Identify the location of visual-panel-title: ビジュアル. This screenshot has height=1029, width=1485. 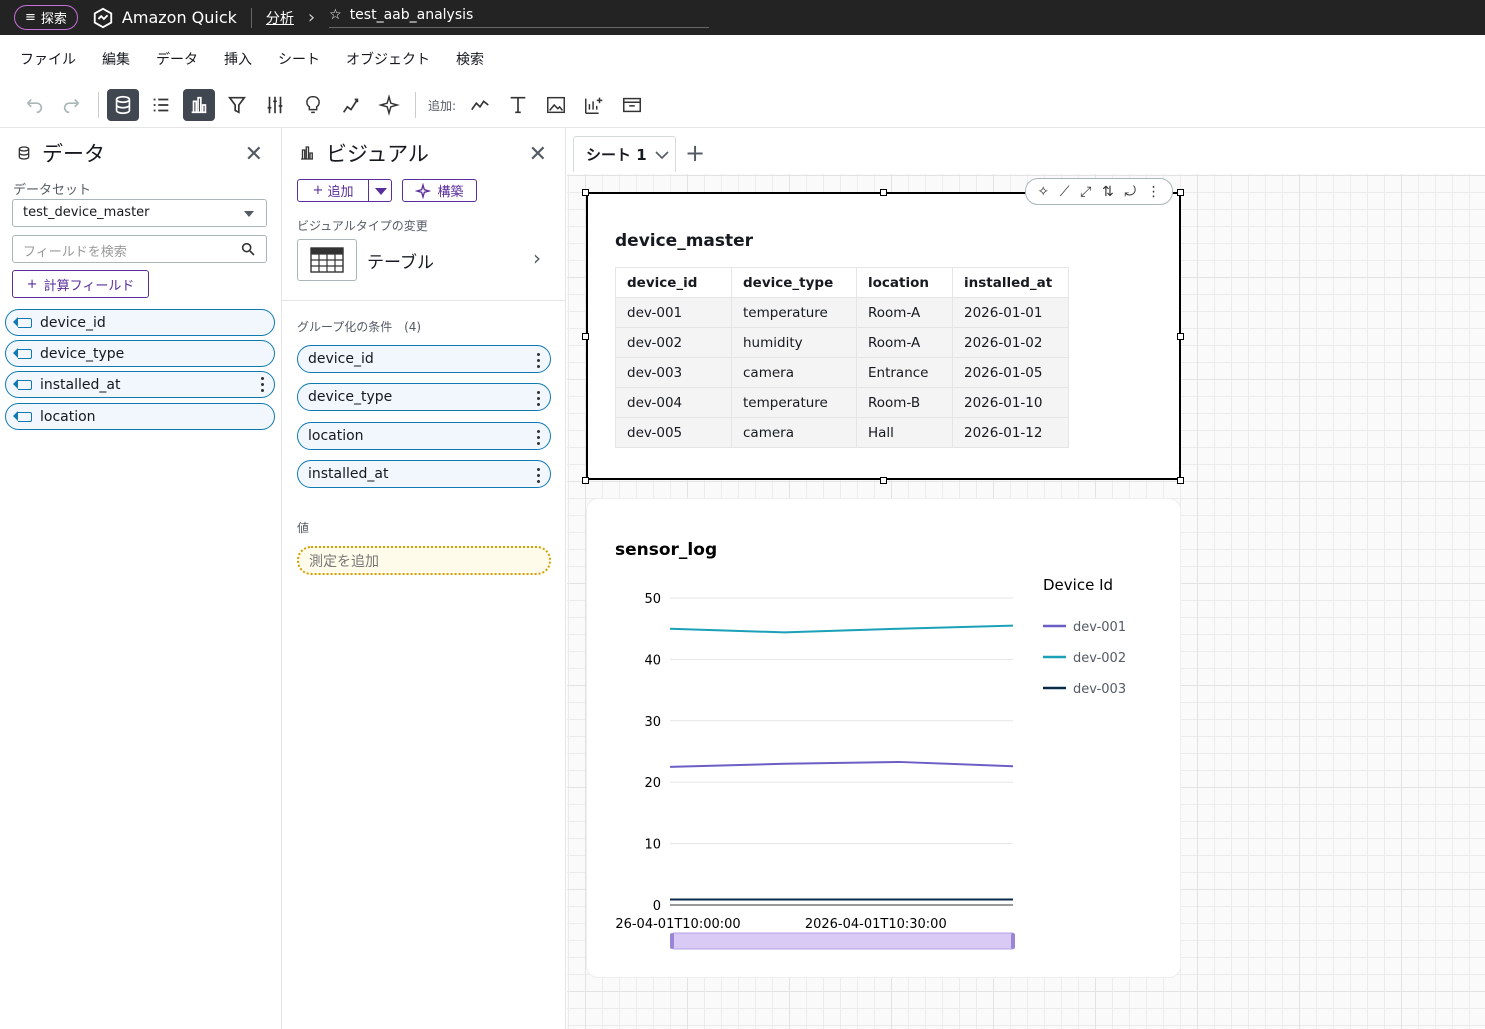
(377, 154).